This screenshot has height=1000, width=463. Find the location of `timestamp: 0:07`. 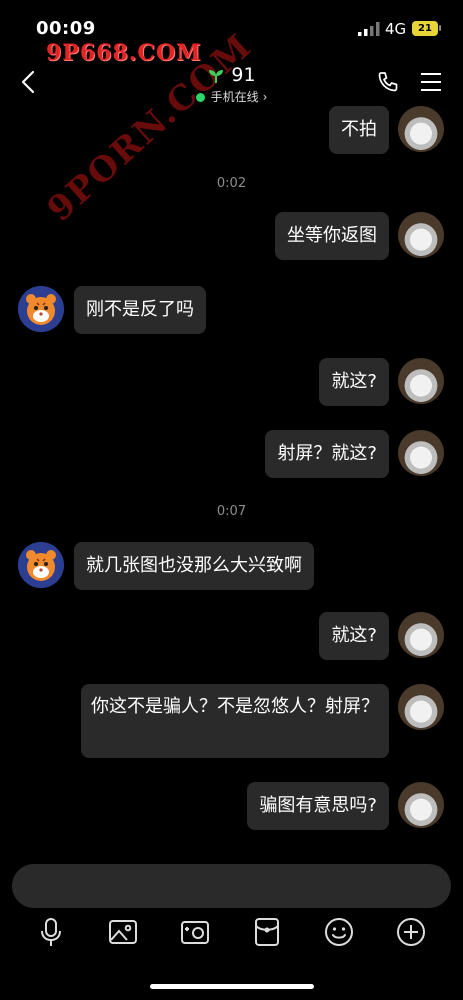

timestamp: 0:07 is located at coordinates (231, 511).